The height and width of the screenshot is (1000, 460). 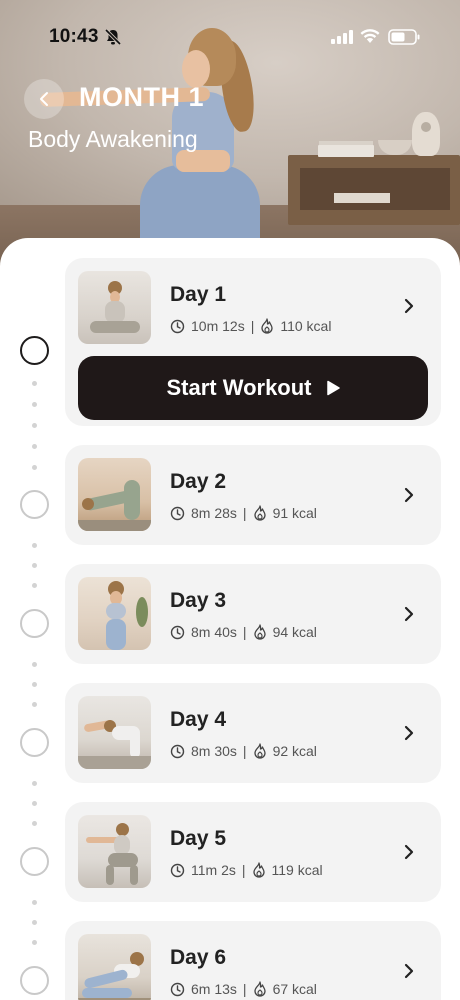 I want to click on day-title: Day 2, so click(x=198, y=481).